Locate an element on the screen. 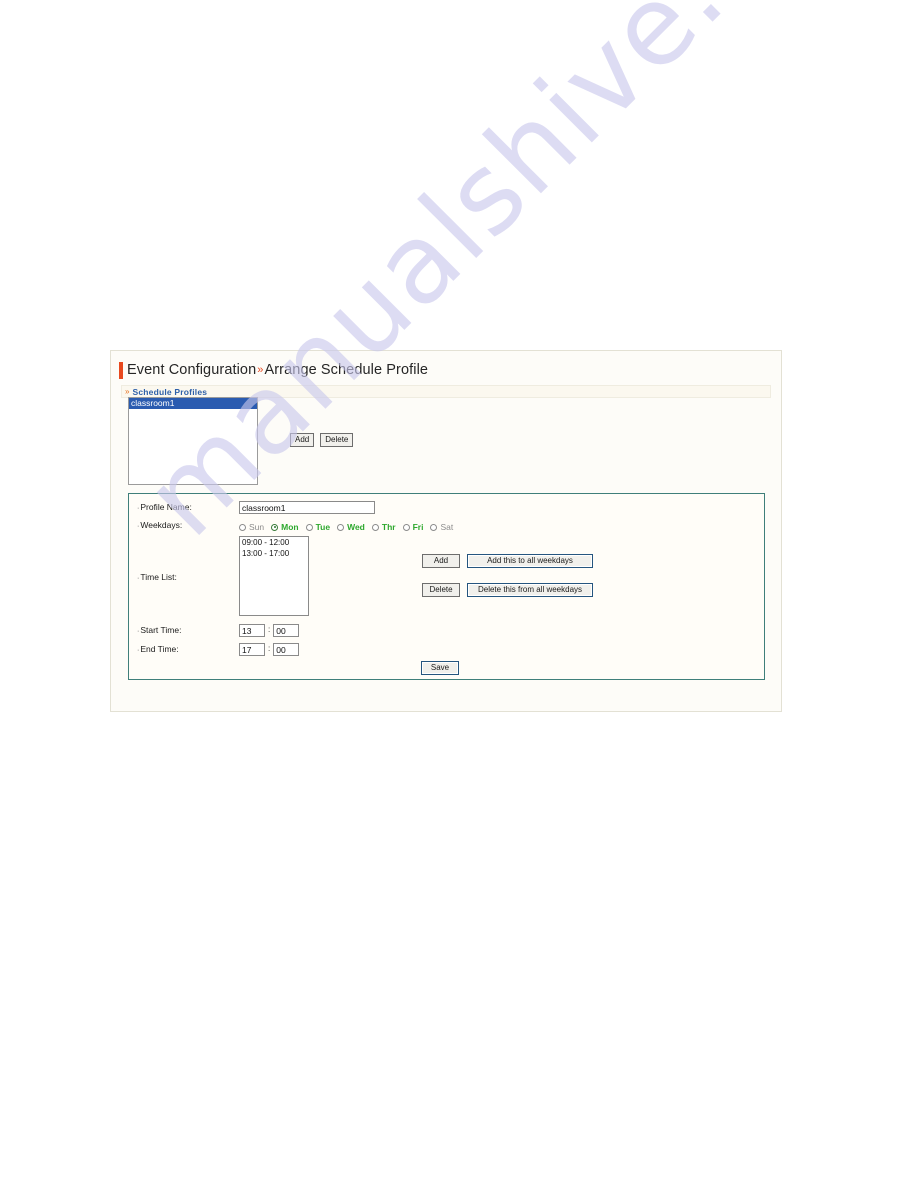 This screenshot has height=1188, width=918. profile-name-row: ·Profile Name: is located at coordinates (164, 507).